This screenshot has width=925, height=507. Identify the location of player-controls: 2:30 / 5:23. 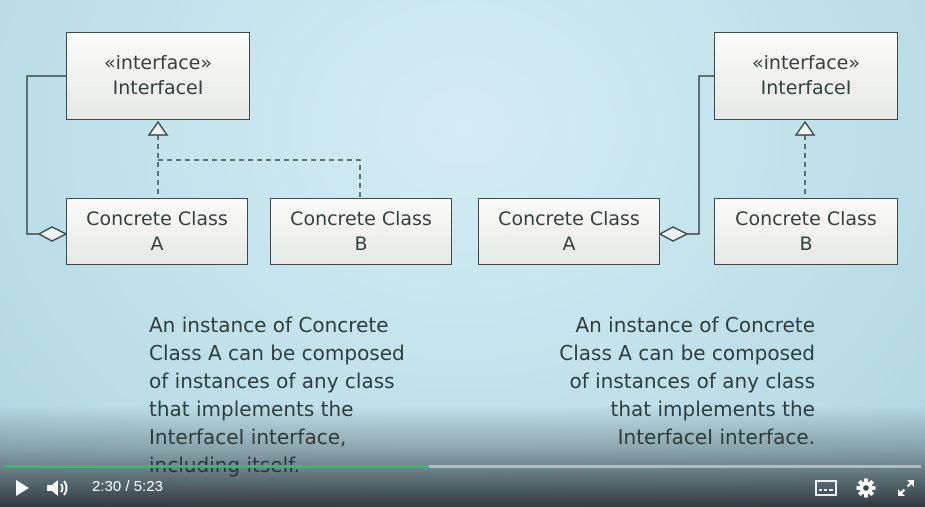
(462, 486).